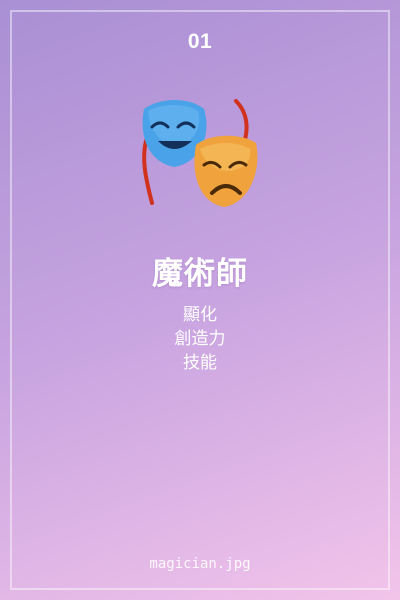 This screenshot has height=600, width=400. What do you see at coordinates (200, 564) in the screenshot?
I see `image-filename: magician.jpg` at bounding box center [200, 564].